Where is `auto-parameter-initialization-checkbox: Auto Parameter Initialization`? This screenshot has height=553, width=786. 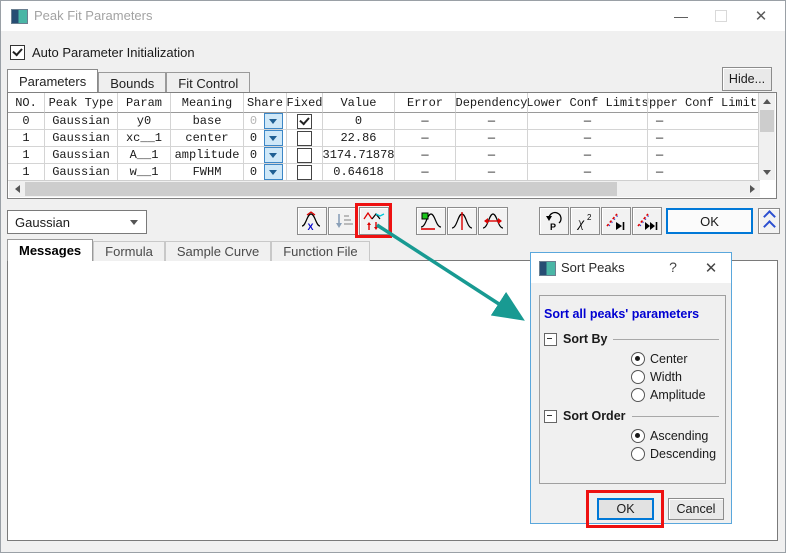 auto-parameter-initialization-checkbox: Auto Parameter Initialization is located at coordinates (102, 52).